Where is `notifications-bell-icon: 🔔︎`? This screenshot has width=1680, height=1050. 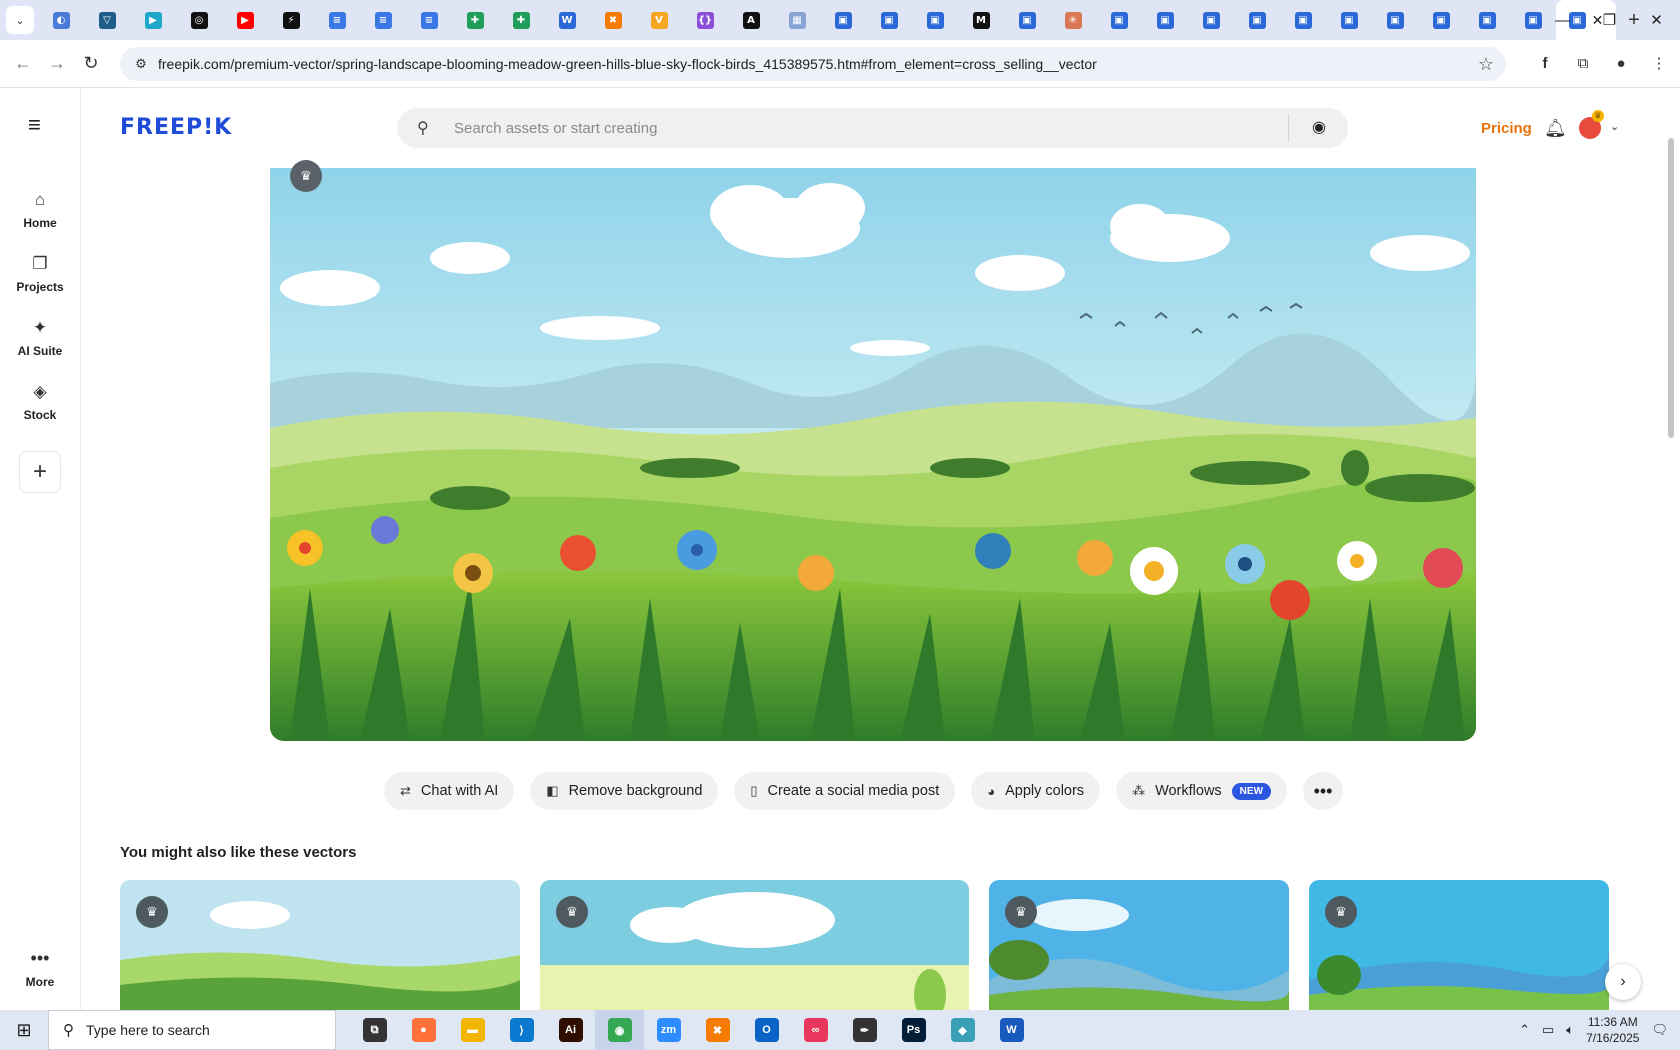 notifications-bell-icon: 🔔︎ is located at coordinates (1555, 128).